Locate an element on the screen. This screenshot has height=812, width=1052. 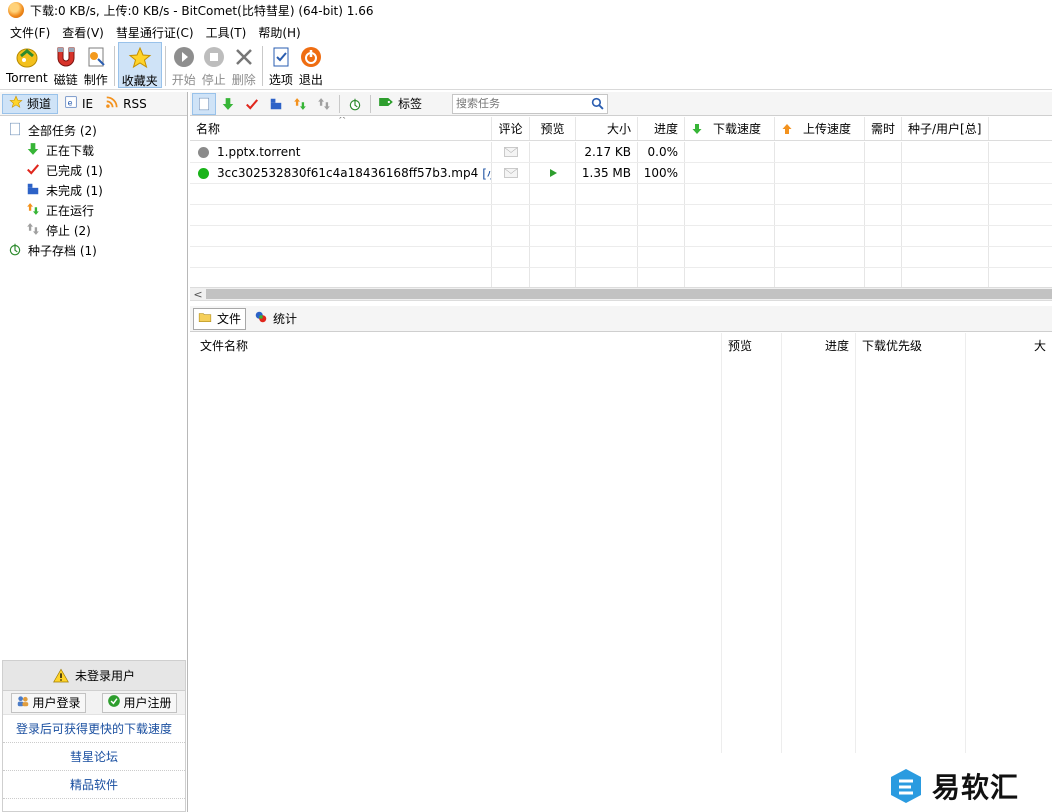
magnet-icon is located at coordinates (66, 57).